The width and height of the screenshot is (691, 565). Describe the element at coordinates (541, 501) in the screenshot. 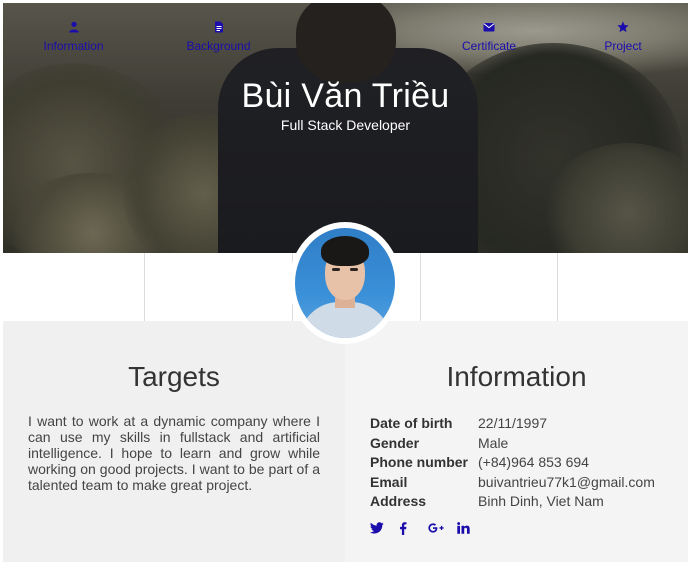

I see `info-value: Binh Dinh, Viet Nam` at that location.